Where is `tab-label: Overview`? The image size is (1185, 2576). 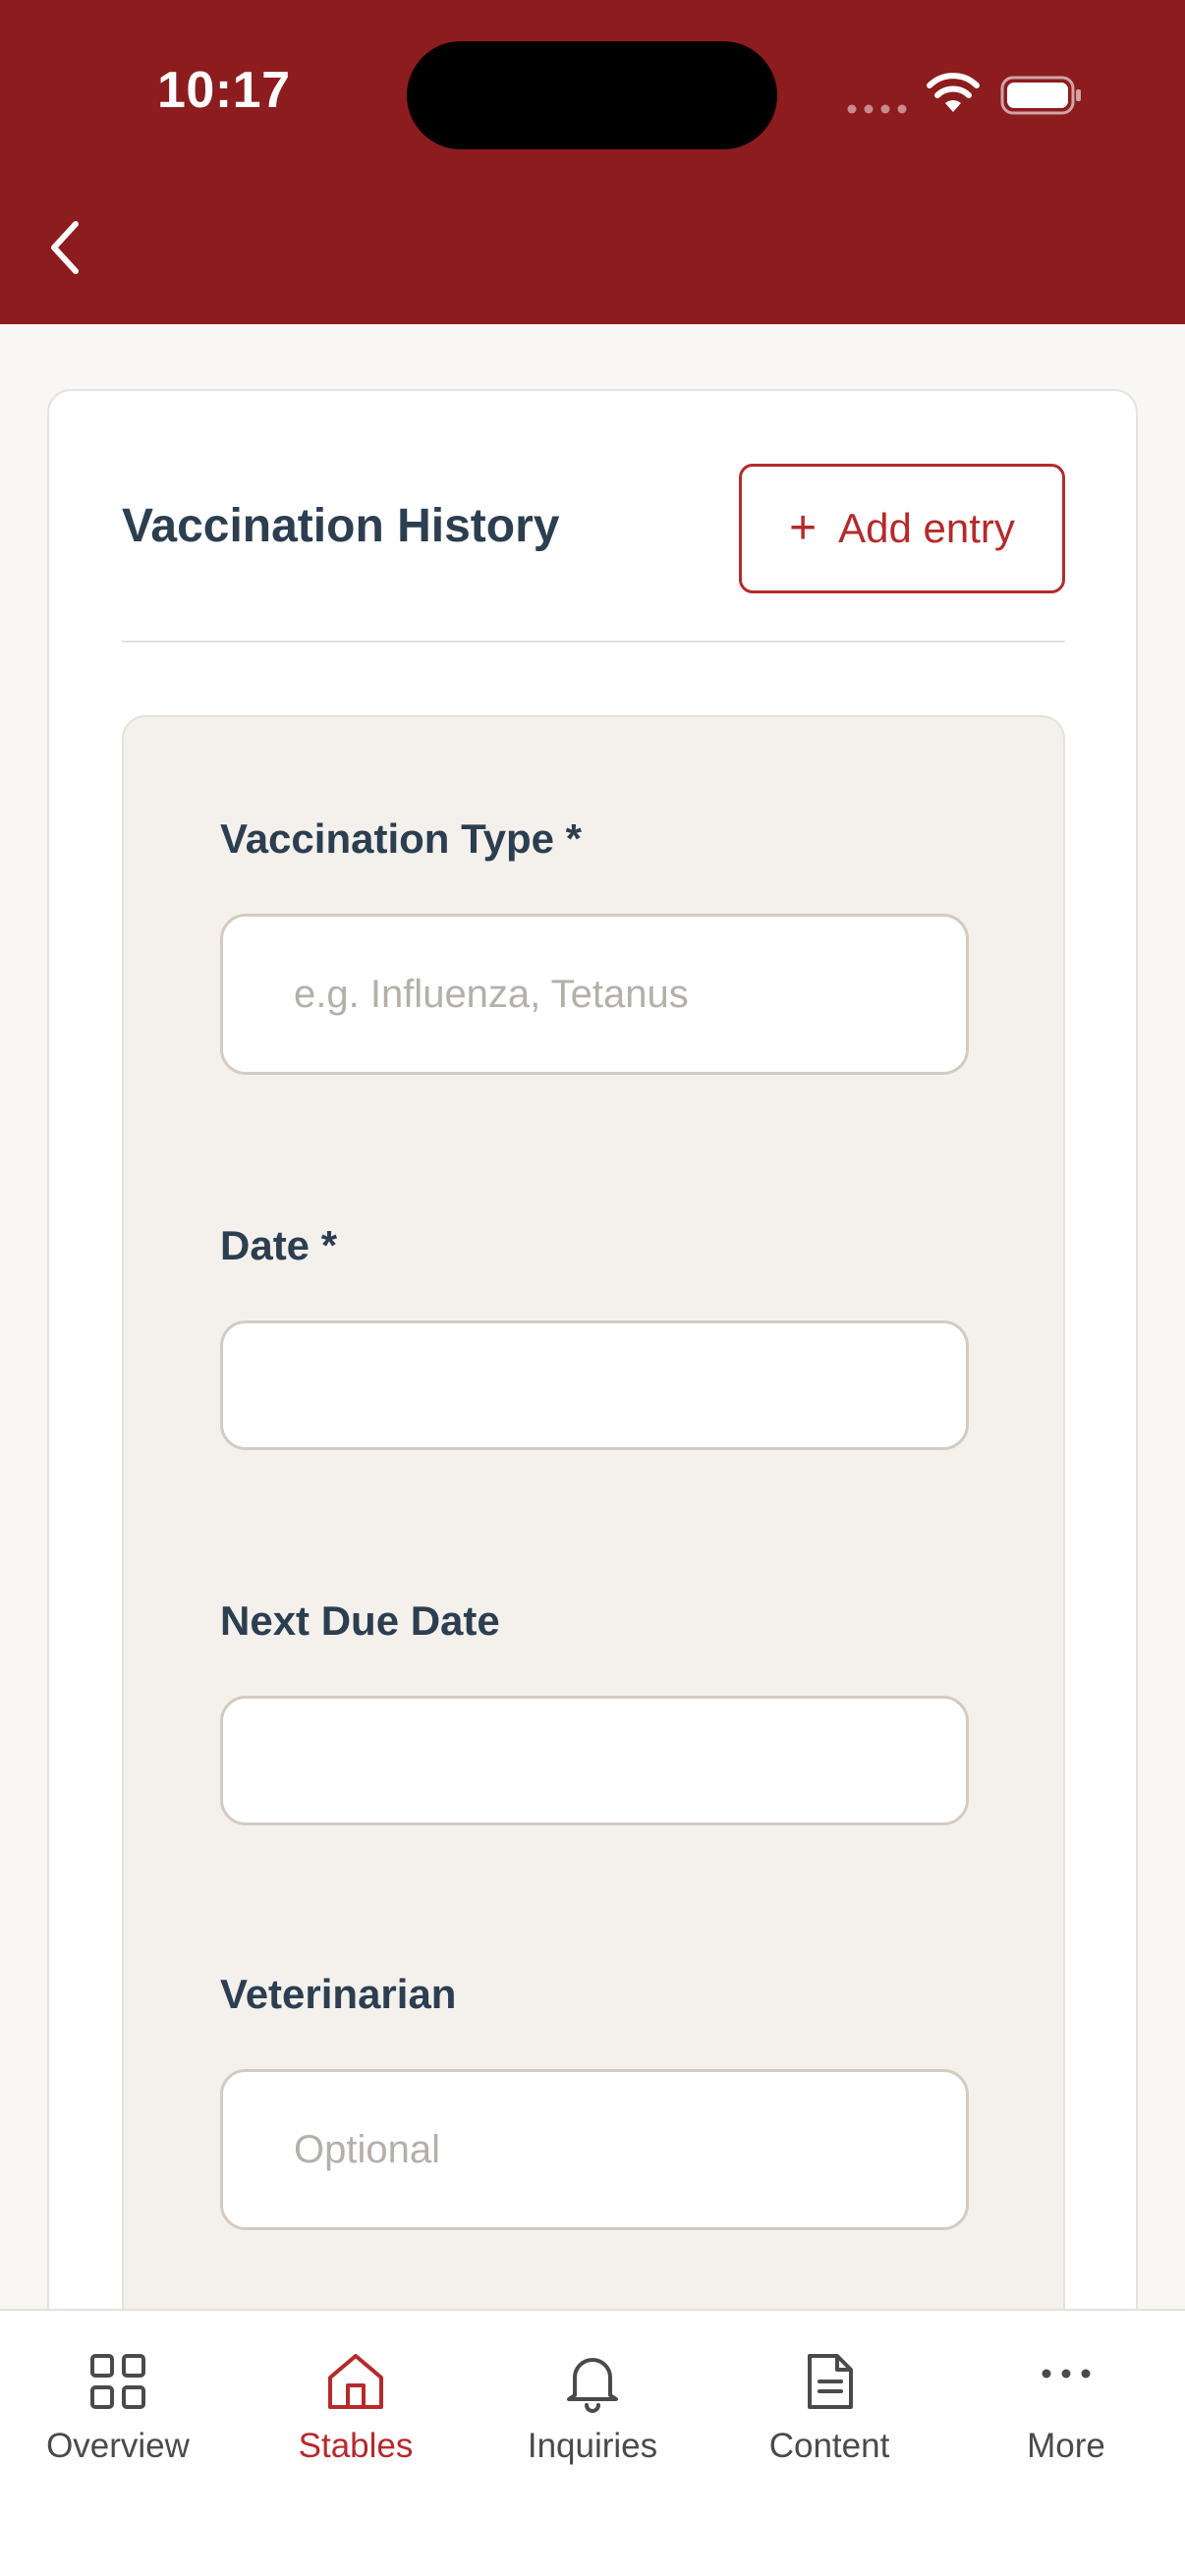
tab-label: Overview is located at coordinates (118, 2446).